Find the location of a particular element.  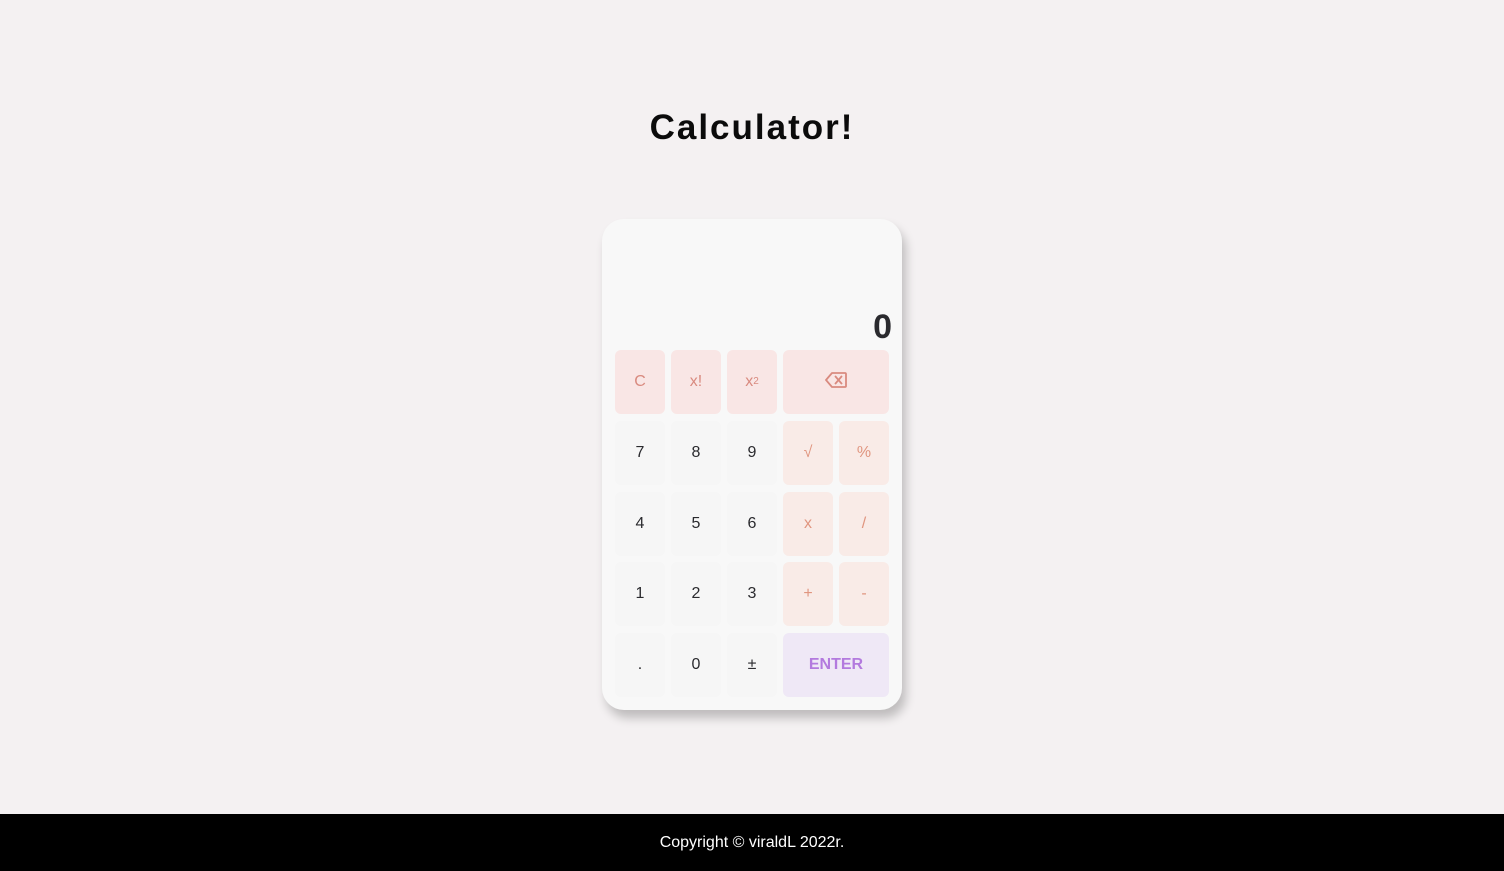

digit-3-button: 3 is located at coordinates (752, 594).